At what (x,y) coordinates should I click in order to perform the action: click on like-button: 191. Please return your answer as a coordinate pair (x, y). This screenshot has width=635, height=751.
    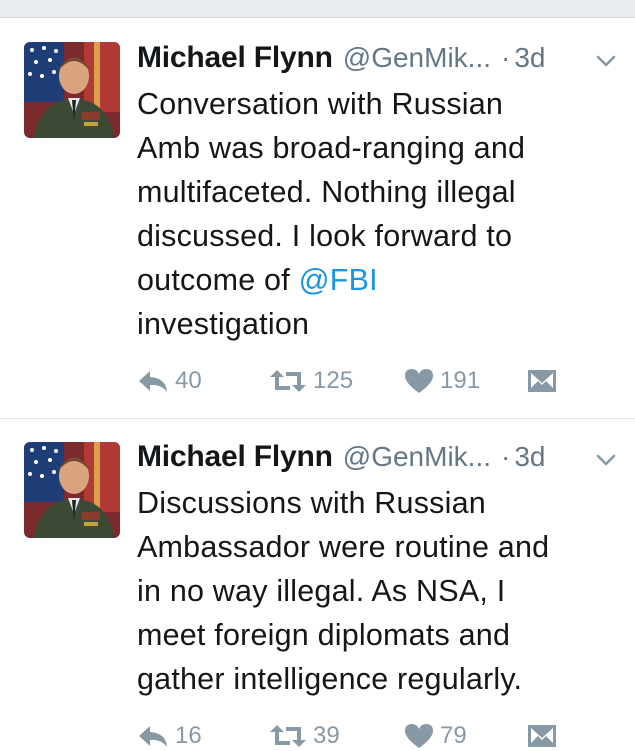
    Looking at the image, I should click on (442, 381).